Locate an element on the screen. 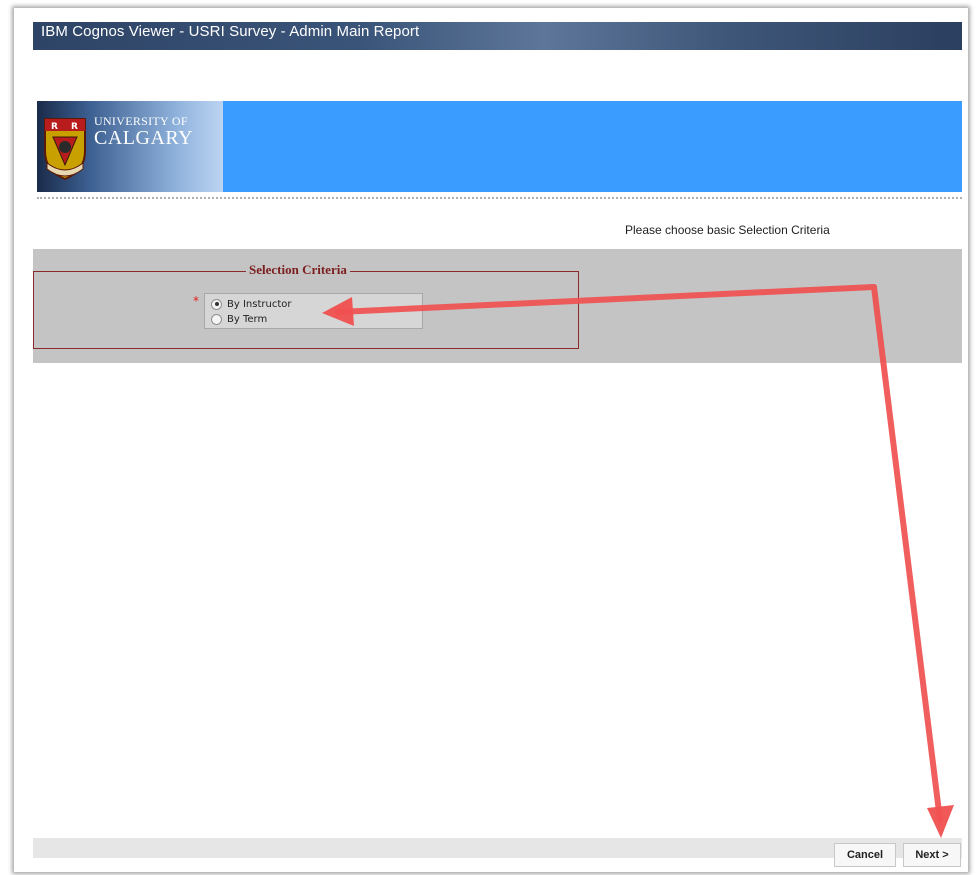 The width and height of the screenshot is (977, 875). option-label: By Term is located at coordinates (247, 319).